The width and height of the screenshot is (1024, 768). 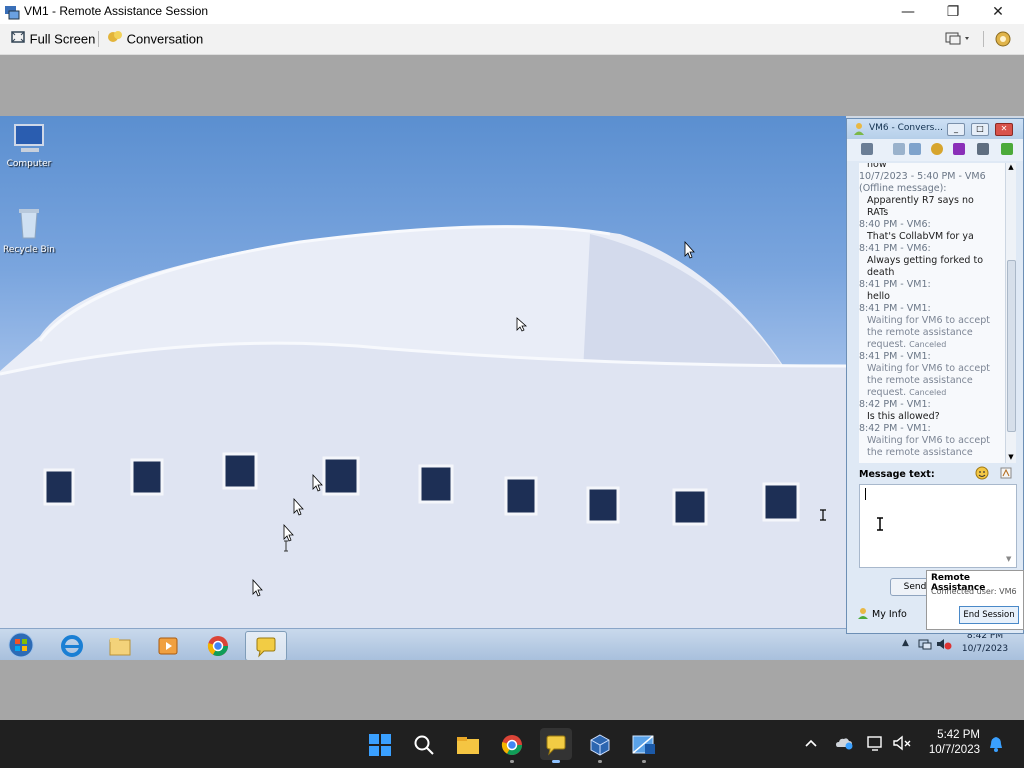 I want to click on start-button, so click(x=21, y=645).